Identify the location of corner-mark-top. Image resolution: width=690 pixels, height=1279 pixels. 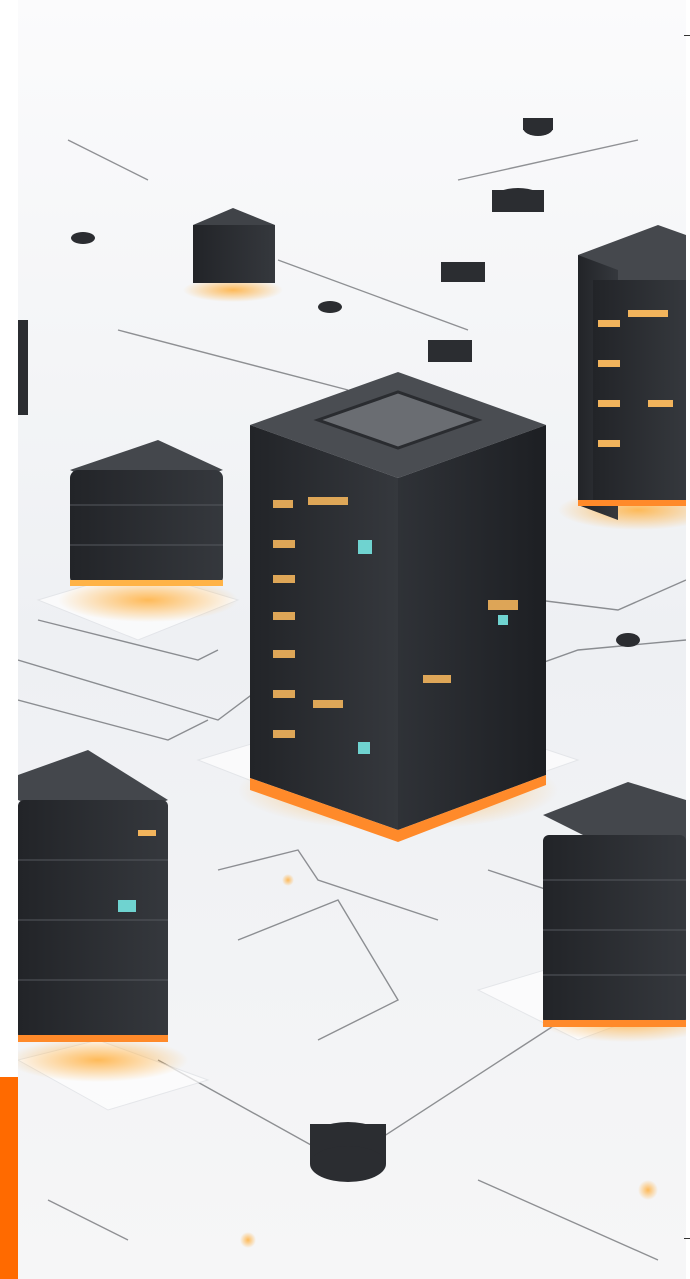
(687, 35).